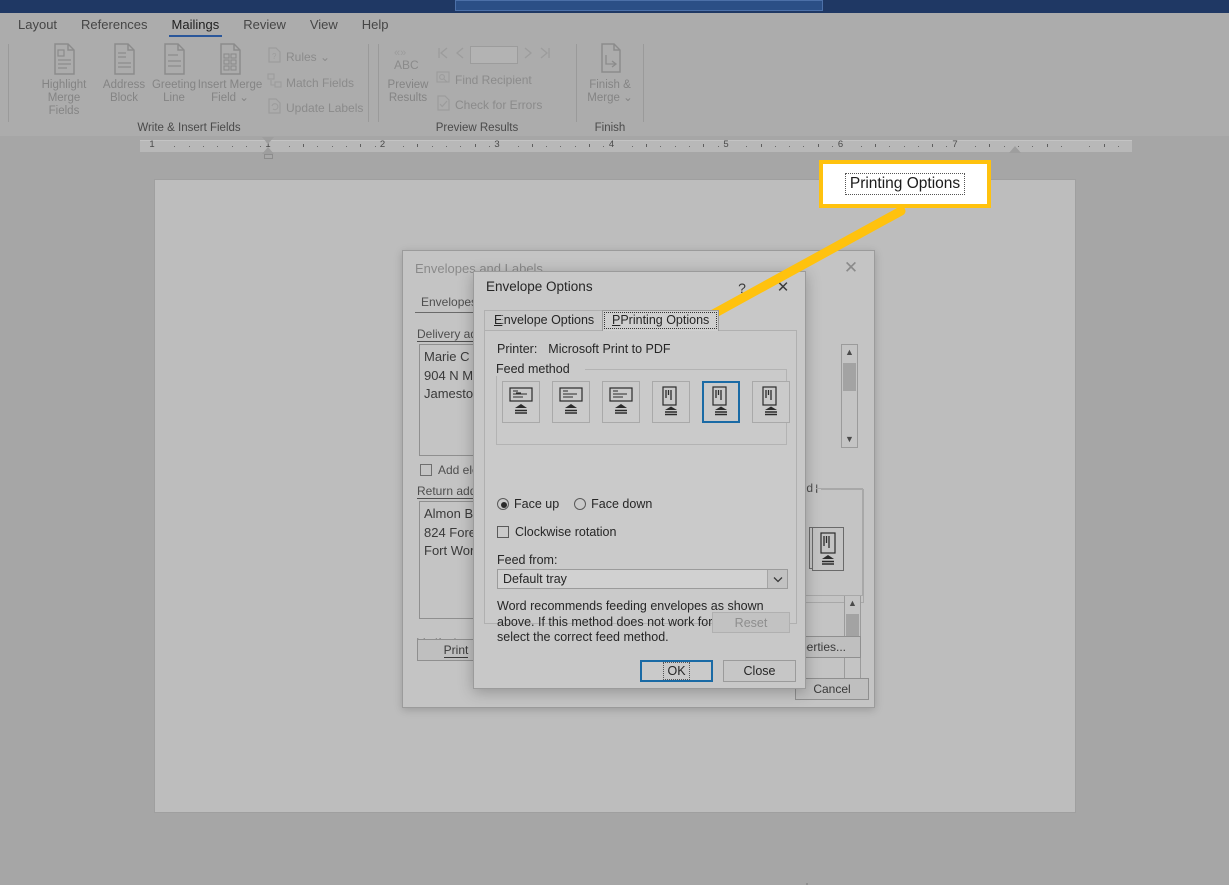  What do you see at coordinates (905, 184) in the screenshot?
I see `callout-label: Printing Options` at bounding box center [905, 184].